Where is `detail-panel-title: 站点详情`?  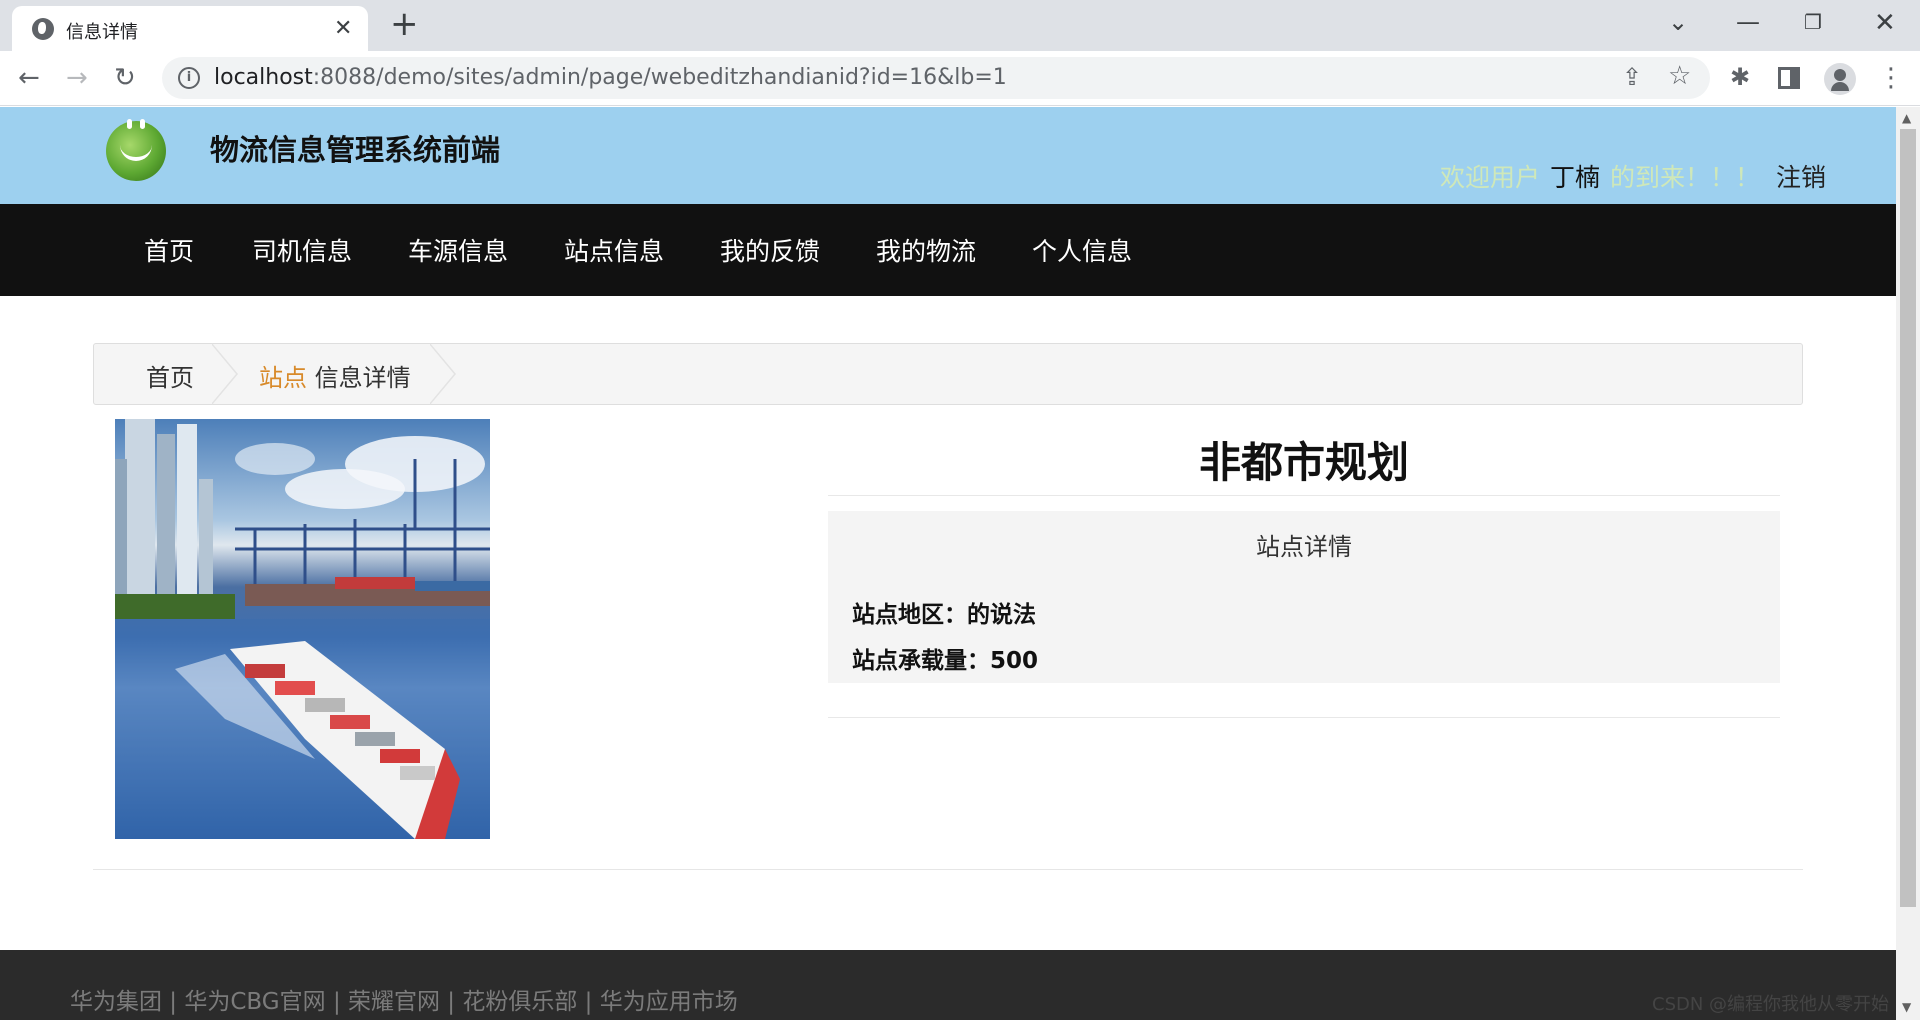 detail-panel-title: 站点详情 is located at coordinates (1304, 547).